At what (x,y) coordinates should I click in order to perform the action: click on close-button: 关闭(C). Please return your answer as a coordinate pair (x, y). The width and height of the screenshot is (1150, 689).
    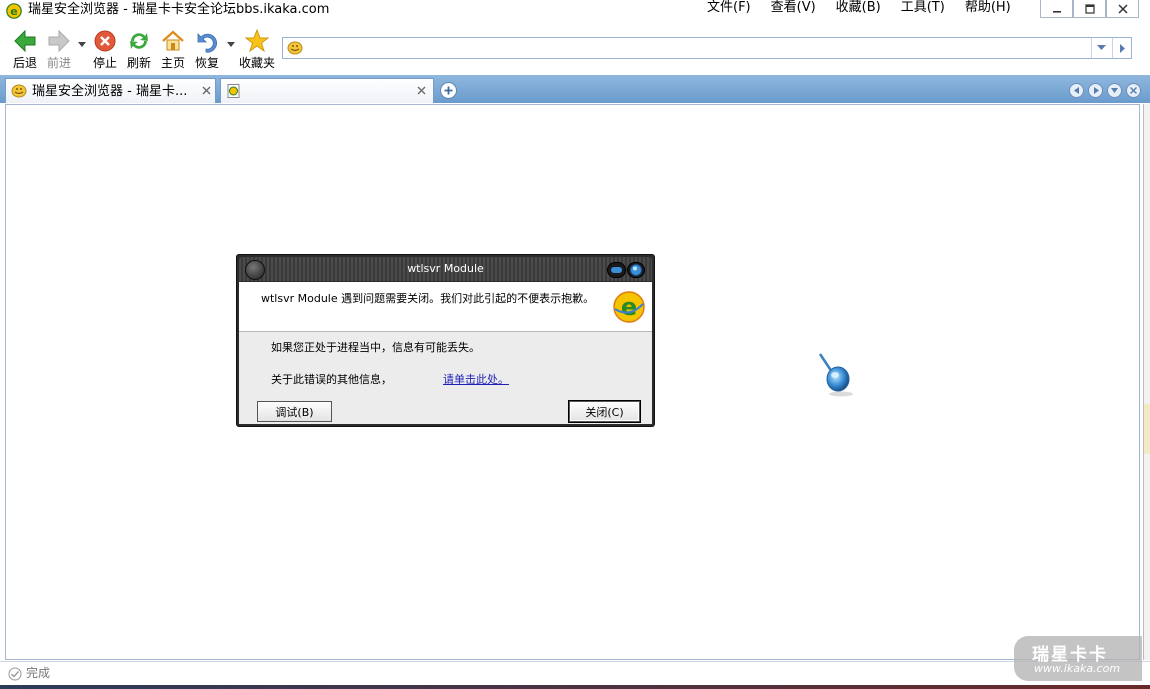
    Looking at the image, I should click on (604, 411).